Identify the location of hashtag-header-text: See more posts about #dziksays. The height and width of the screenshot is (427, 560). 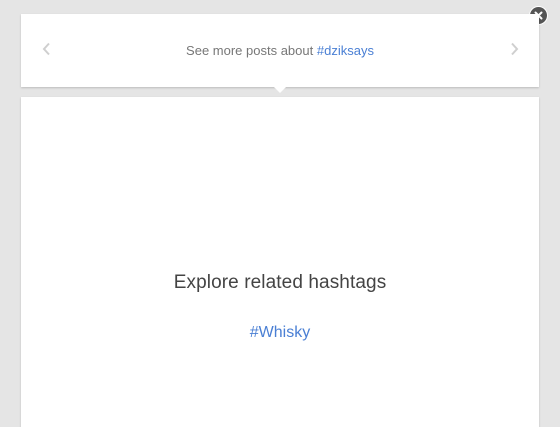
(280, 50).